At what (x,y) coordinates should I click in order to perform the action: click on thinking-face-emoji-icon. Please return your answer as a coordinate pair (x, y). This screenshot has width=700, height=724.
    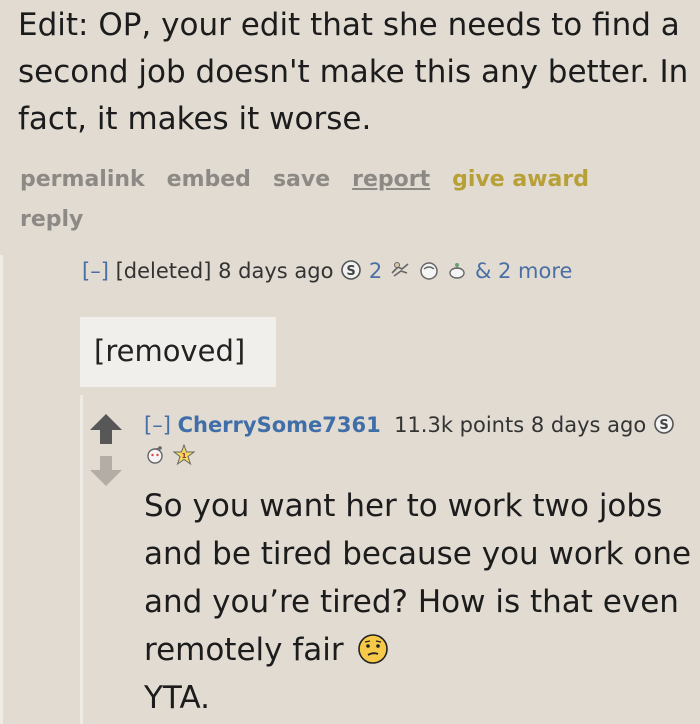
    Looking at the image, I should click on (373, 649).